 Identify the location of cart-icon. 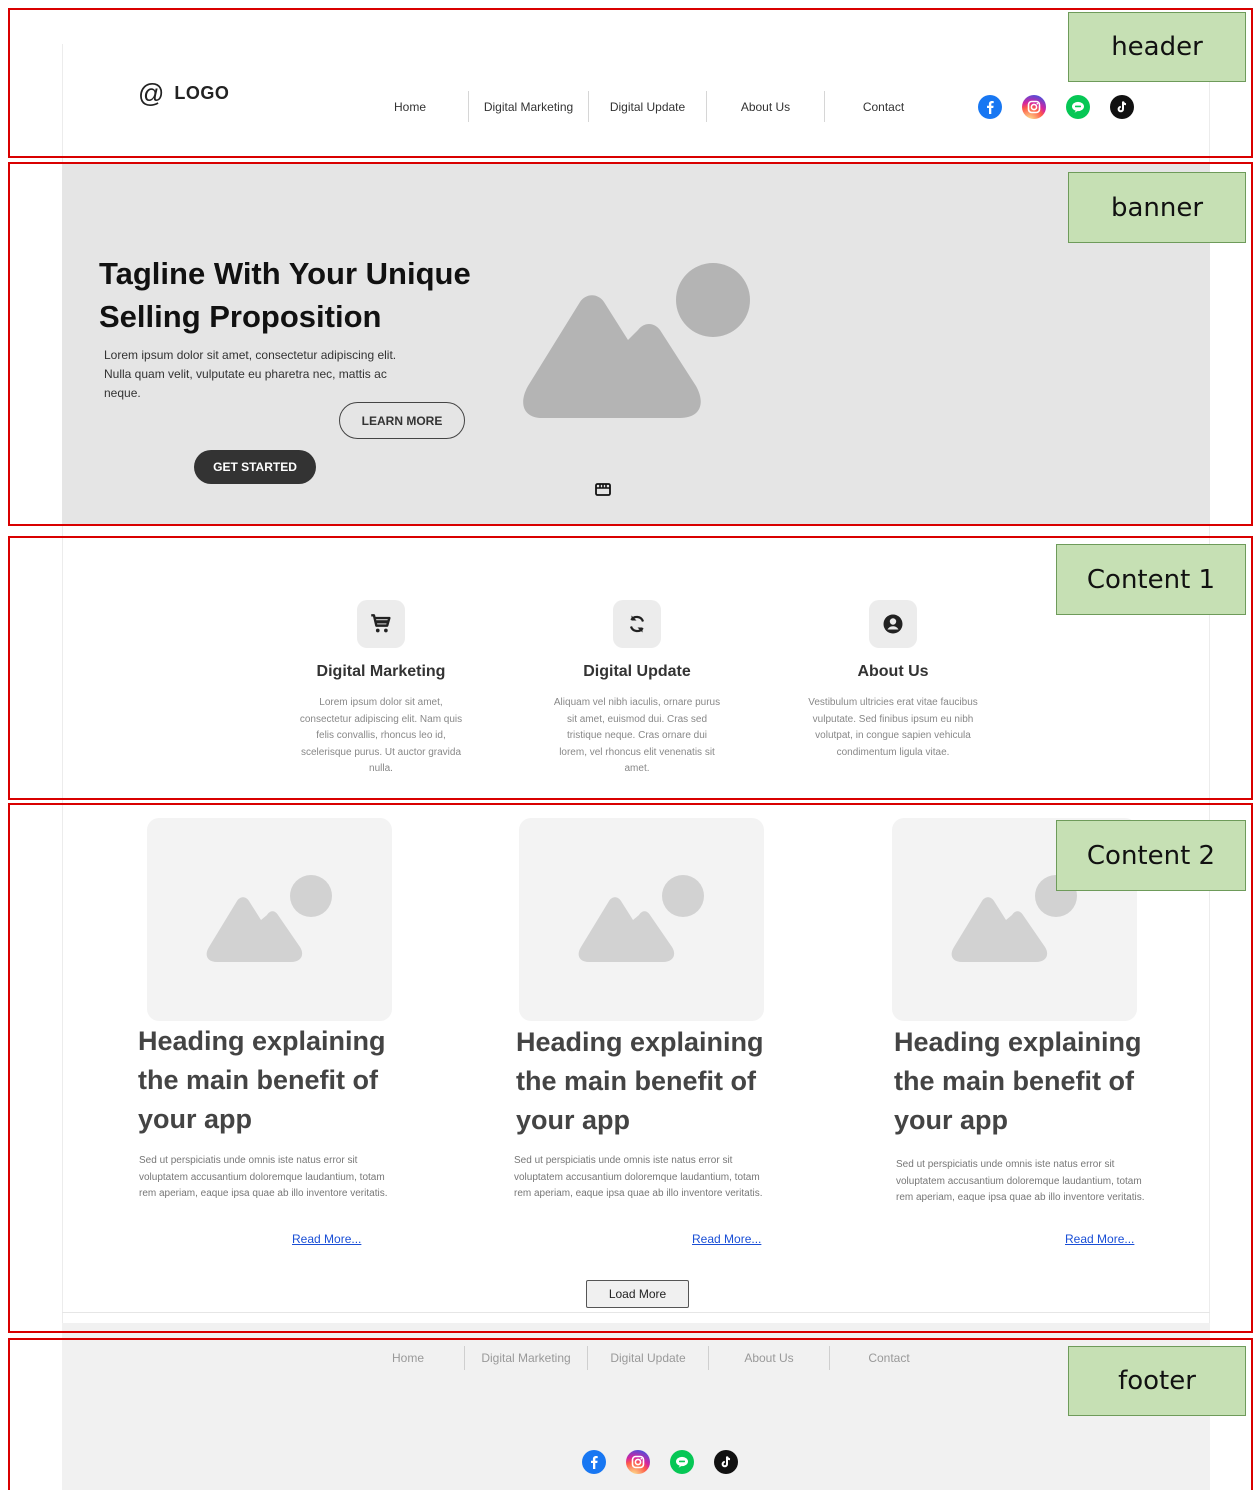
(381, 623).